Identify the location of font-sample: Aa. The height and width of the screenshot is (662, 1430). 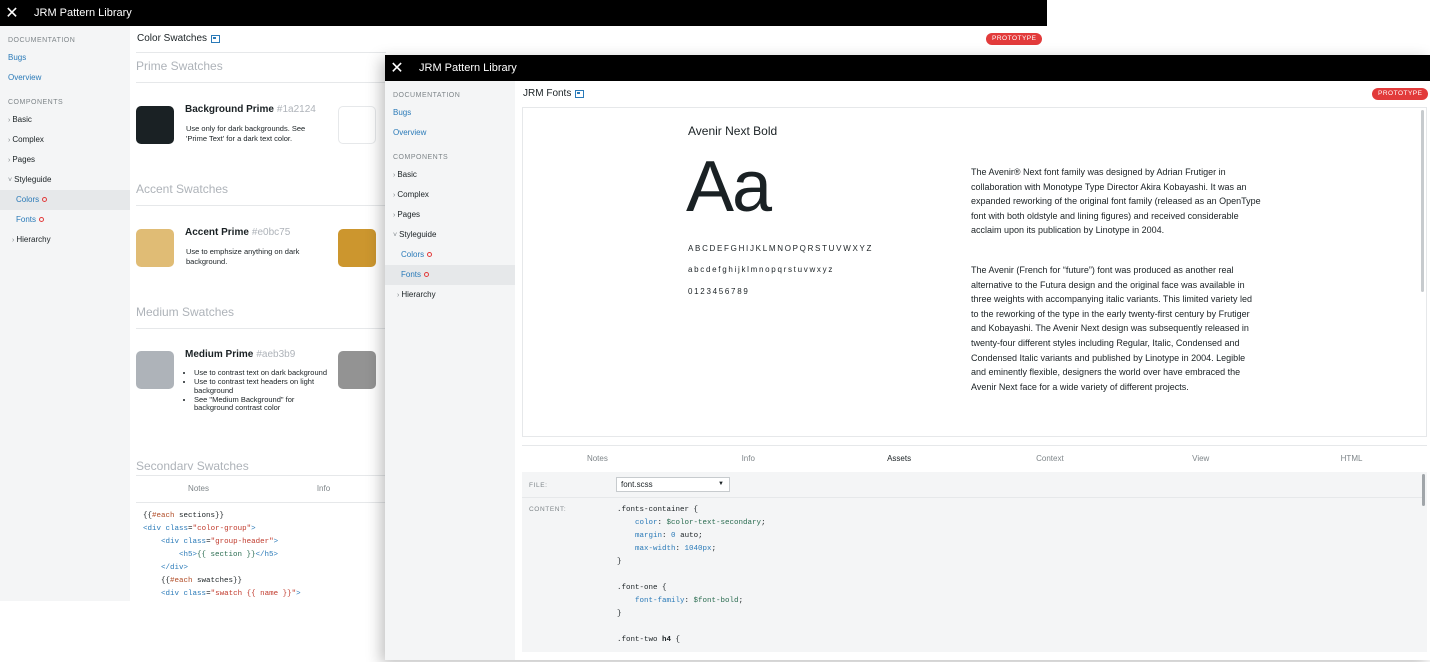
(729, 187).